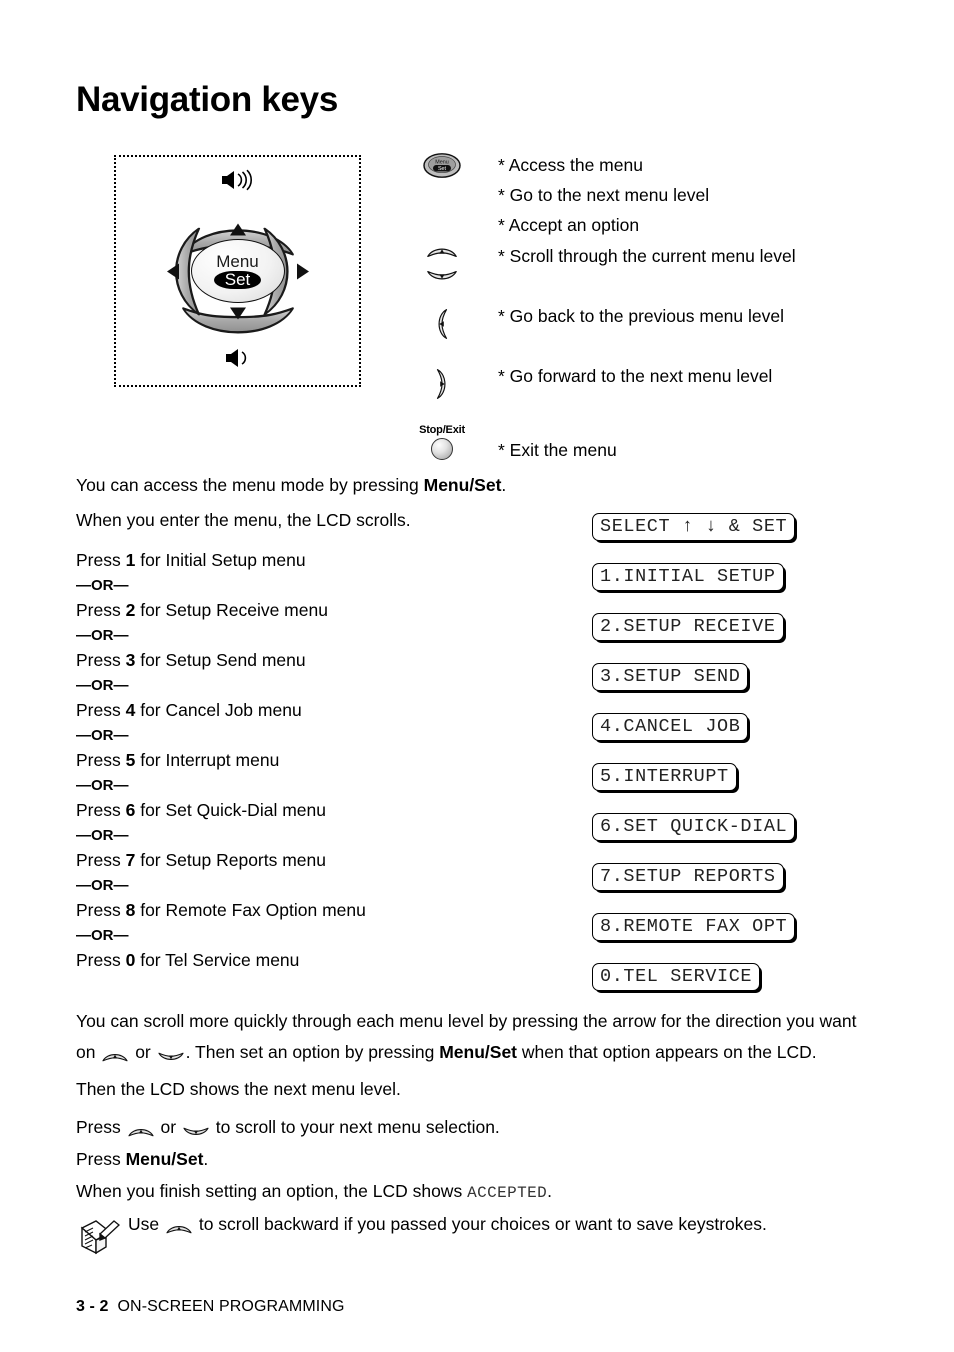 The height and width of the screenshot is (1352, 954). What do you see at coordinates (207, 99) in the screenshot?
I see `page-title: Navigation keys` at bounding box center [207, 99].